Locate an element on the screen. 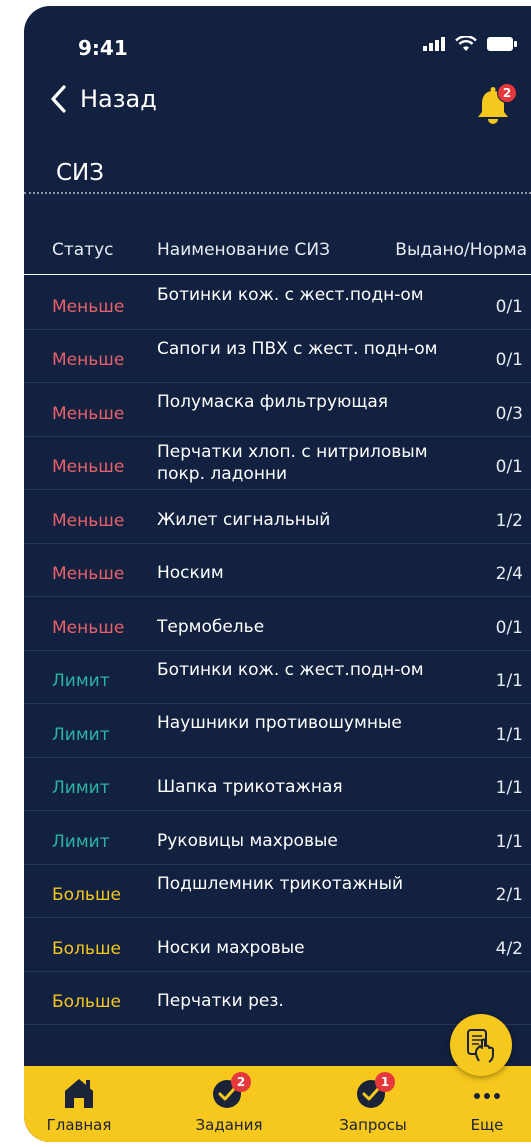  row-name: Шапка трикотажная is located at coordinates (250, 787).